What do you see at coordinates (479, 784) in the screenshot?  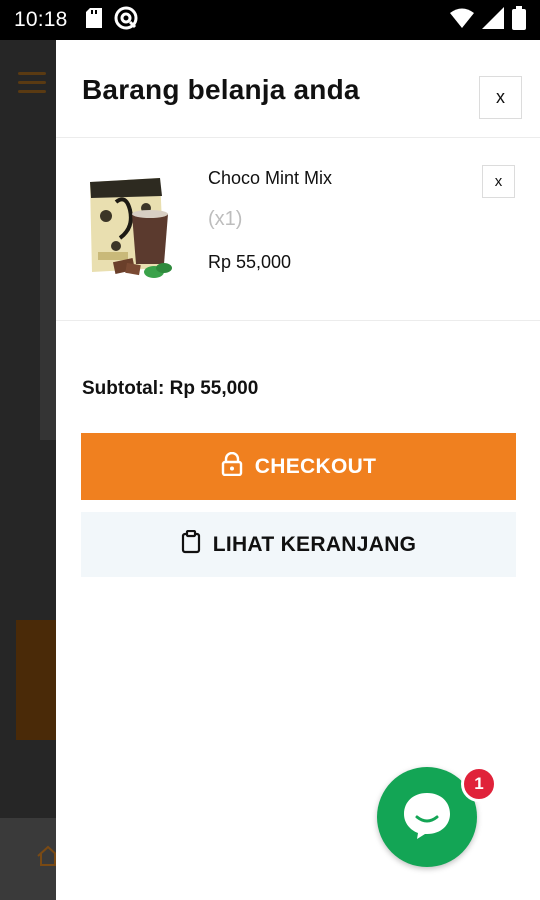 I see `chat-notification-badge: 1` at bounding box center [479, 784].